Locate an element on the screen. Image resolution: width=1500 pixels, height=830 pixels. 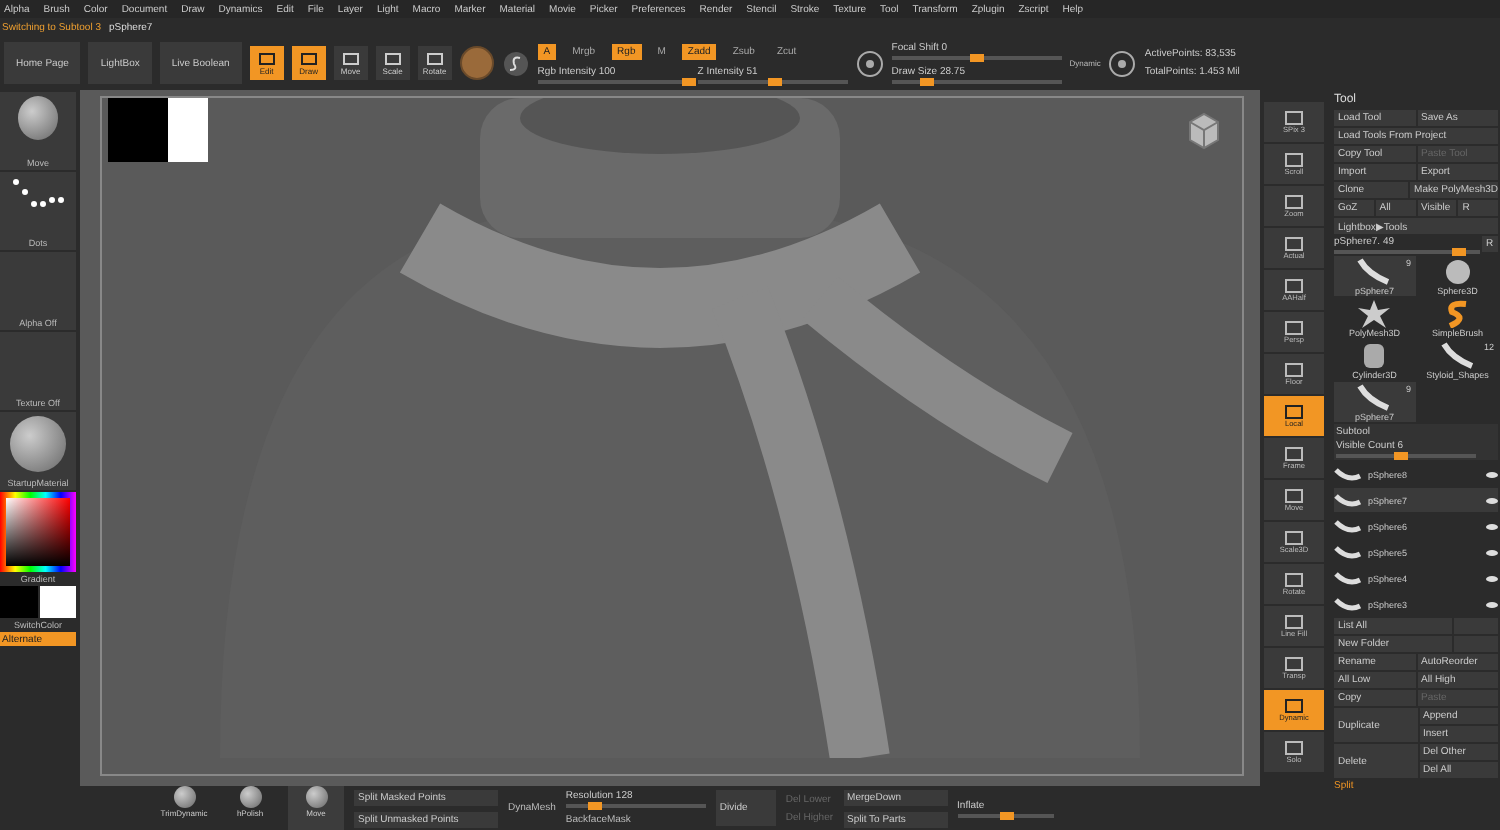
brush-s-icon is located at coordinates (515, 63).